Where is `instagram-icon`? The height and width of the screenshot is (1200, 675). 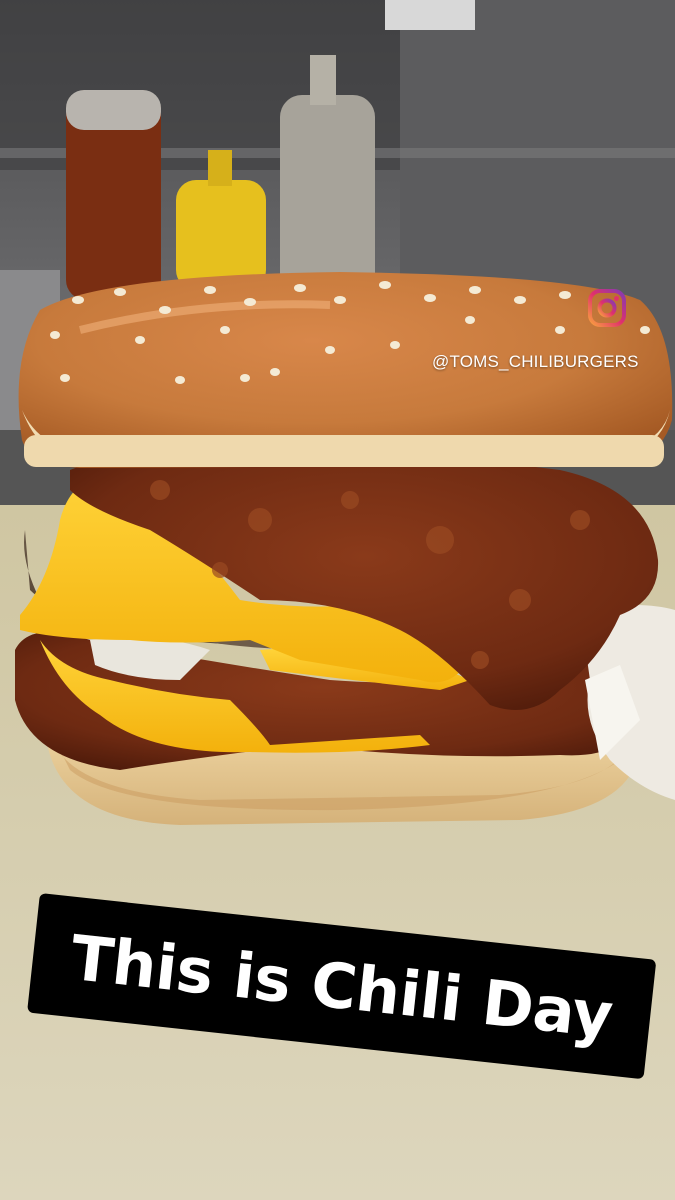 instagram-icon is located at coordinates (607, 308).